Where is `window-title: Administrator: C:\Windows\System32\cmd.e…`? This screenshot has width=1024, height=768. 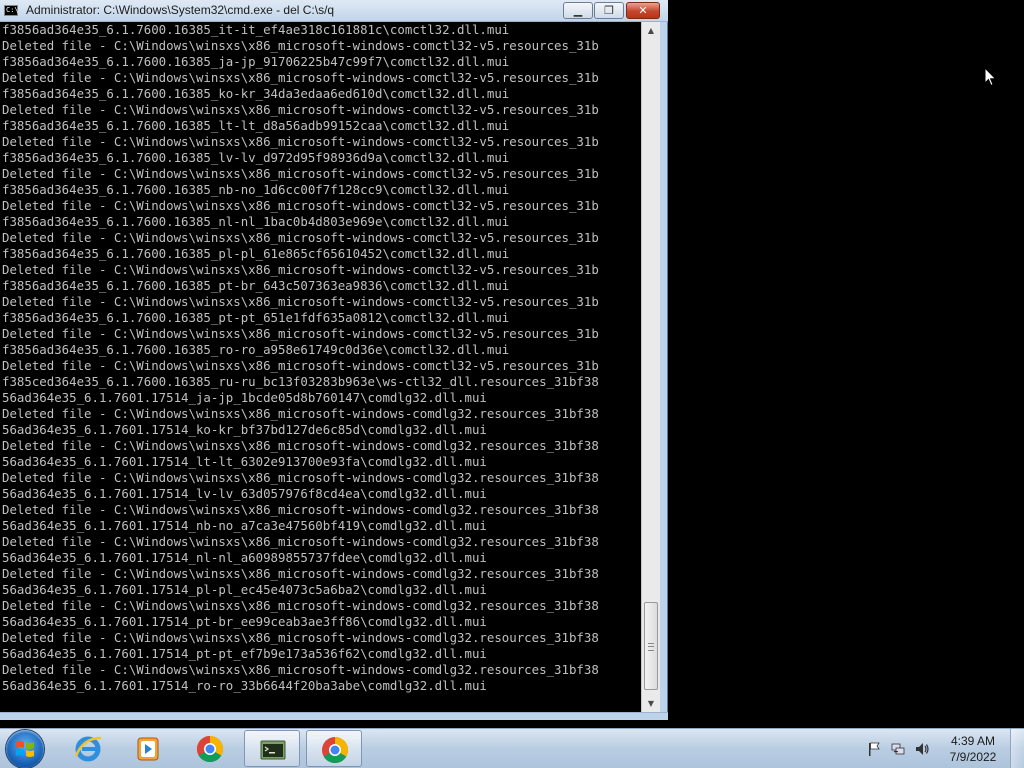 window-title: Administrator: C:\Windows\System32\cmd.e… is located at coordinates (180, 10).